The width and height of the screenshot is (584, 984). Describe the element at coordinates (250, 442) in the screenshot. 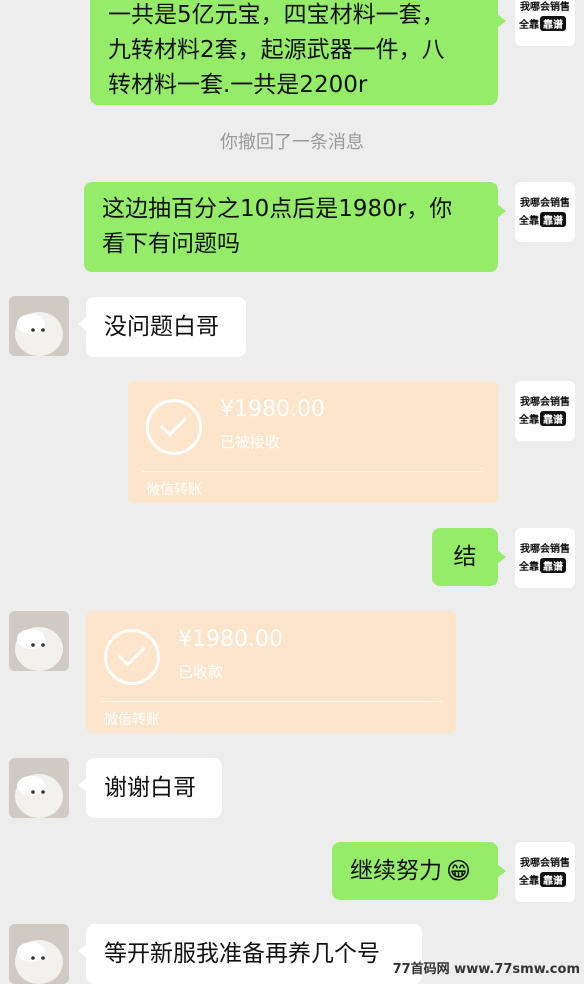

I see `transfer-status: 已被接收` at that location.